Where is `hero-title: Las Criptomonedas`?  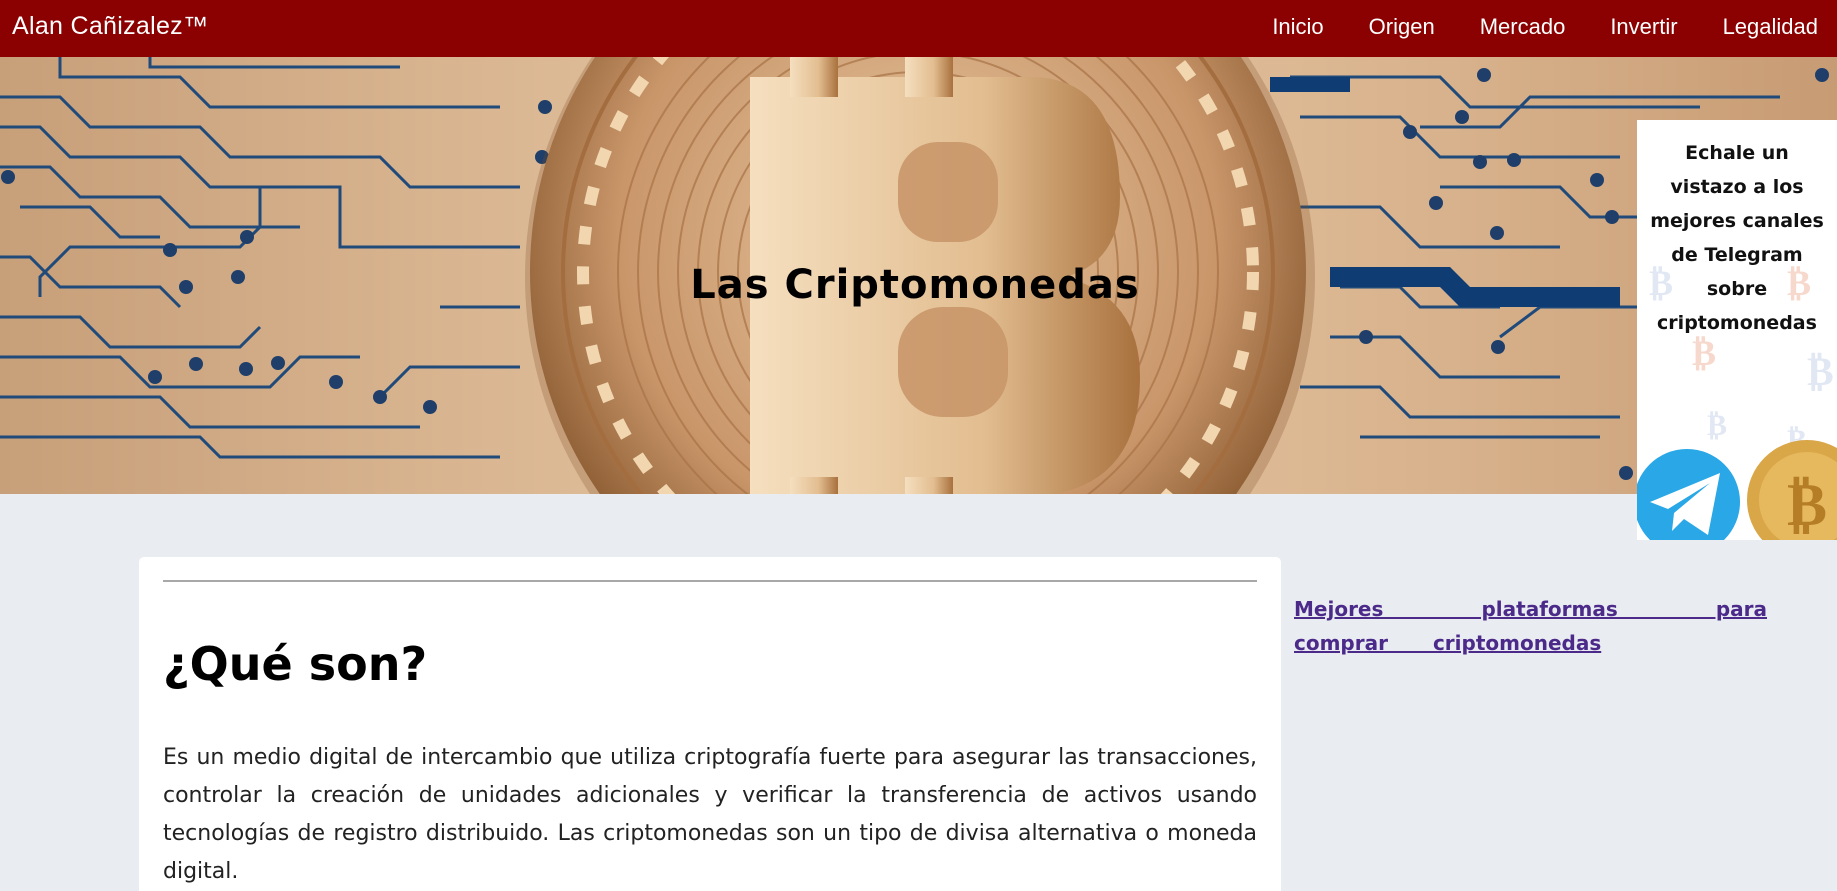 hero-title: Las Criptomonedas is located at coordinates (915, 285).